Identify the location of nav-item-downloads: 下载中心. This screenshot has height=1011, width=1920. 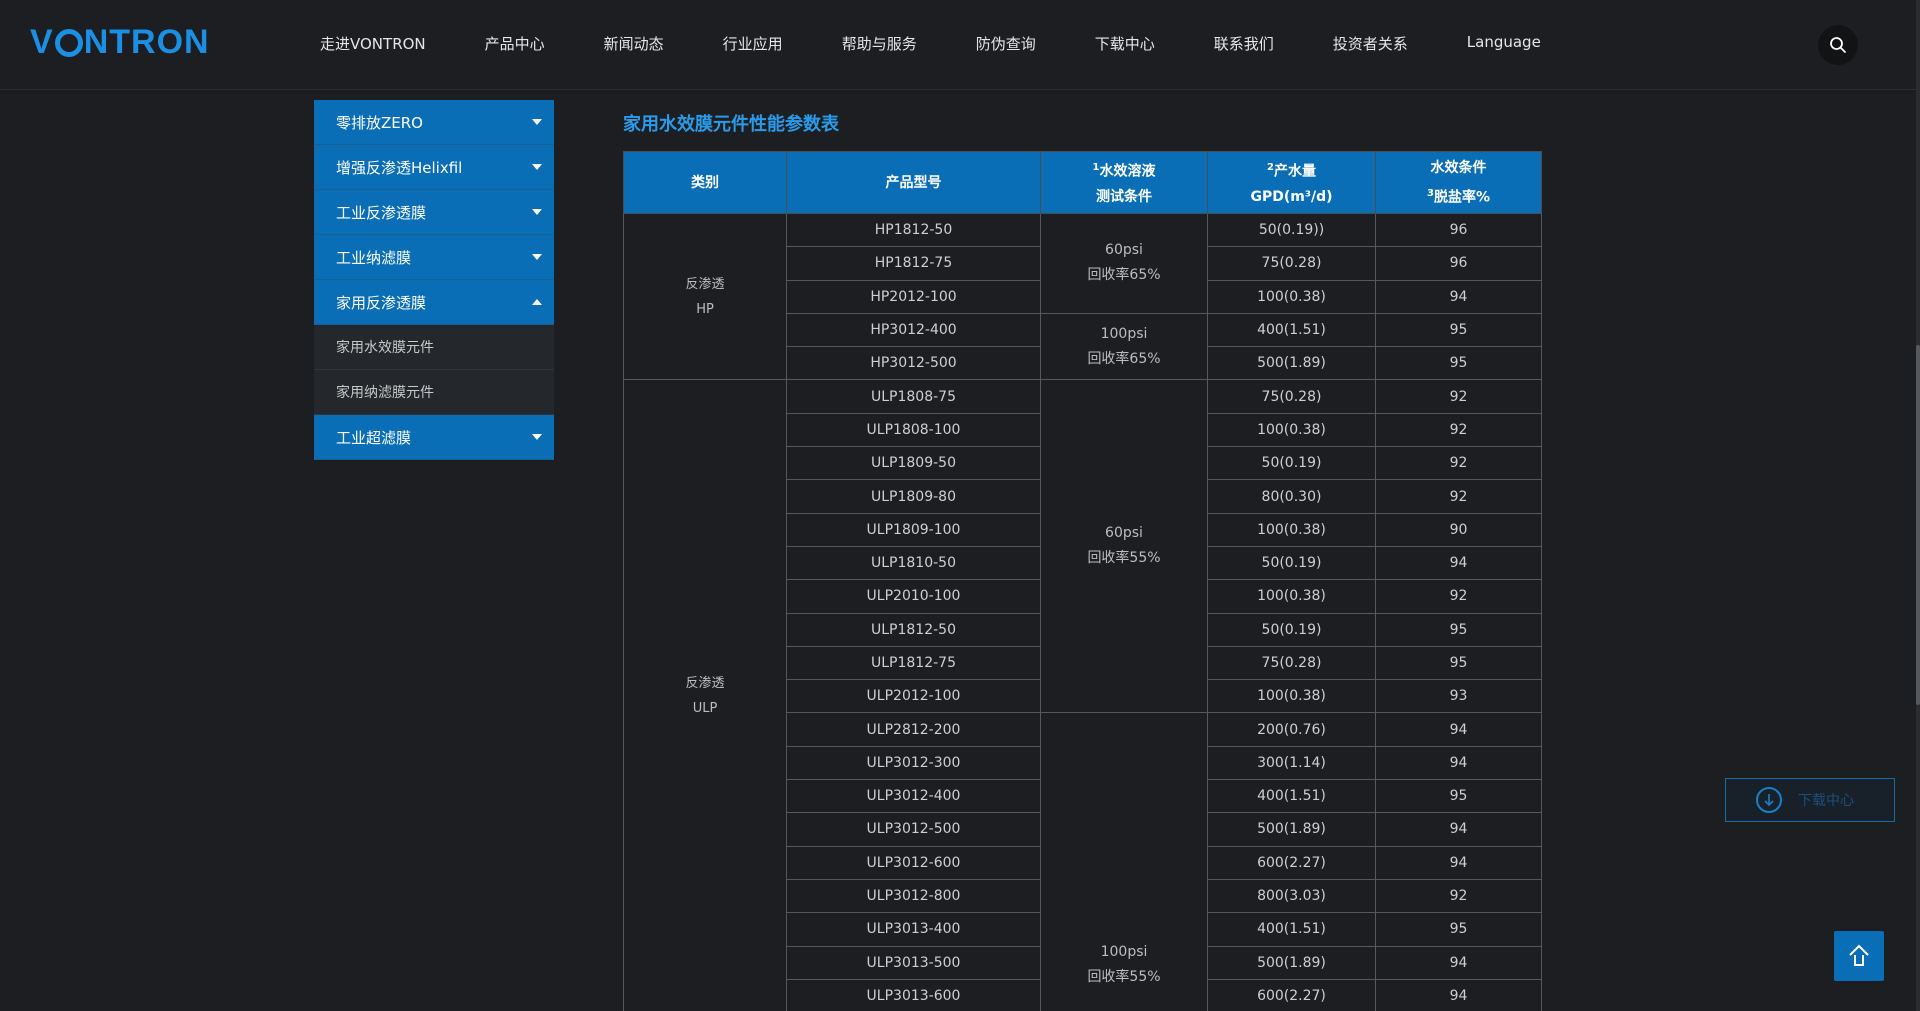
(1125, 43).